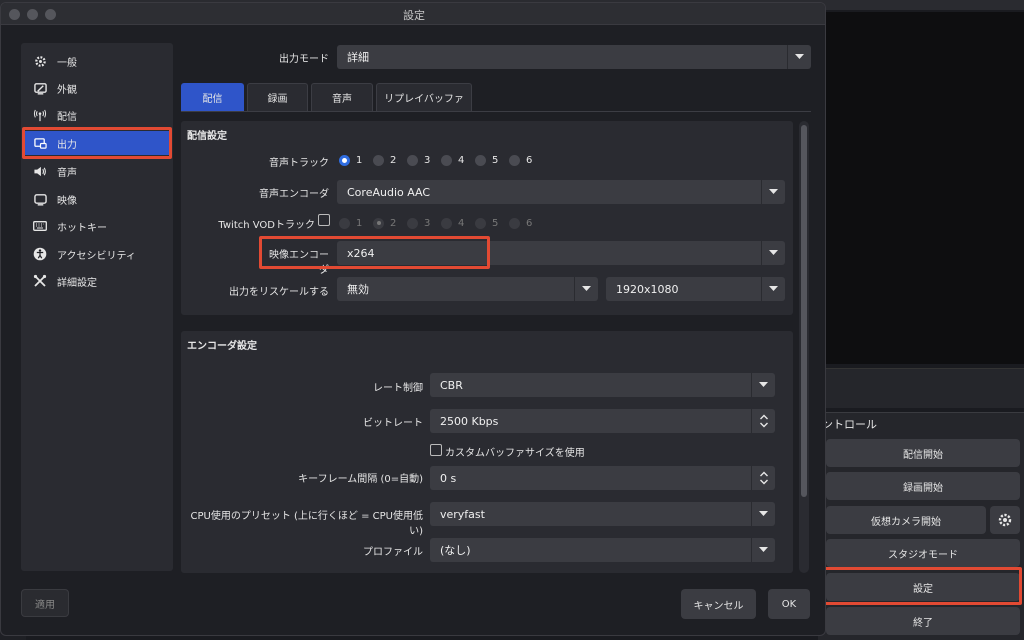 This screenshot has width=1024, height=640. I want to click on rate-control-select: CBR, so click(602, 385).